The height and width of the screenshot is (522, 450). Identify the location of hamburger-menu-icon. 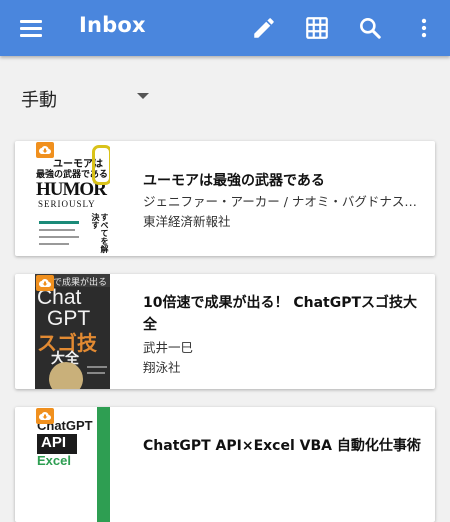
(31, 28).